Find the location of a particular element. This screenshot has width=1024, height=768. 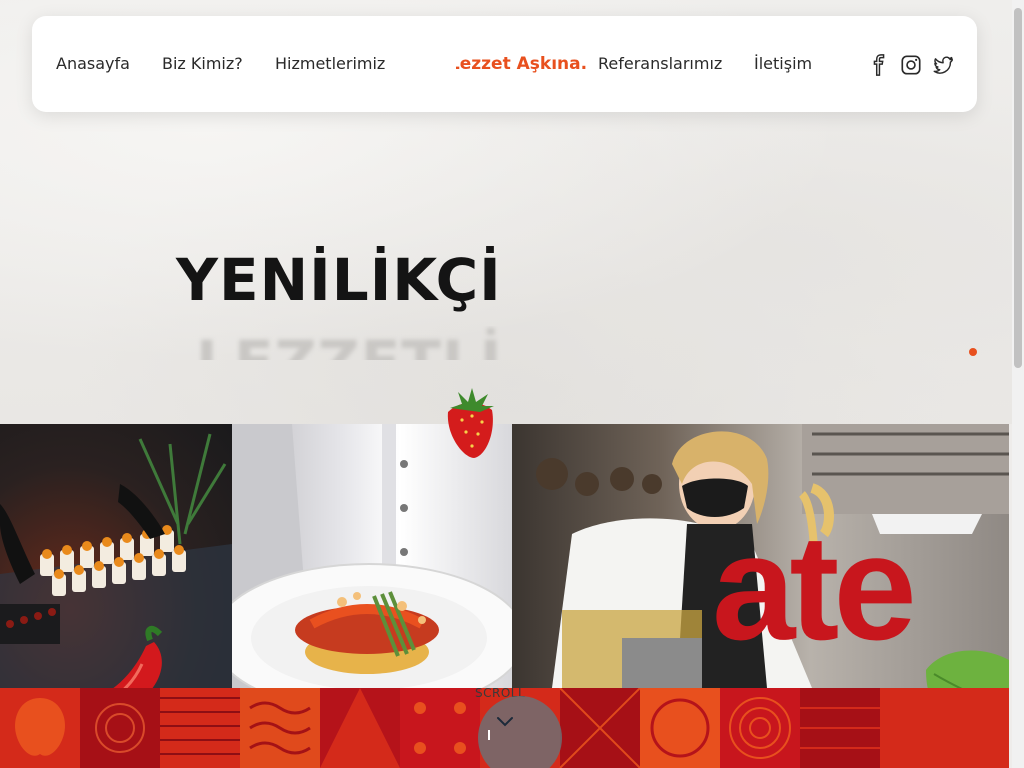

hero-title: YENİLİKÇİ is located at coordinates (339, 280).